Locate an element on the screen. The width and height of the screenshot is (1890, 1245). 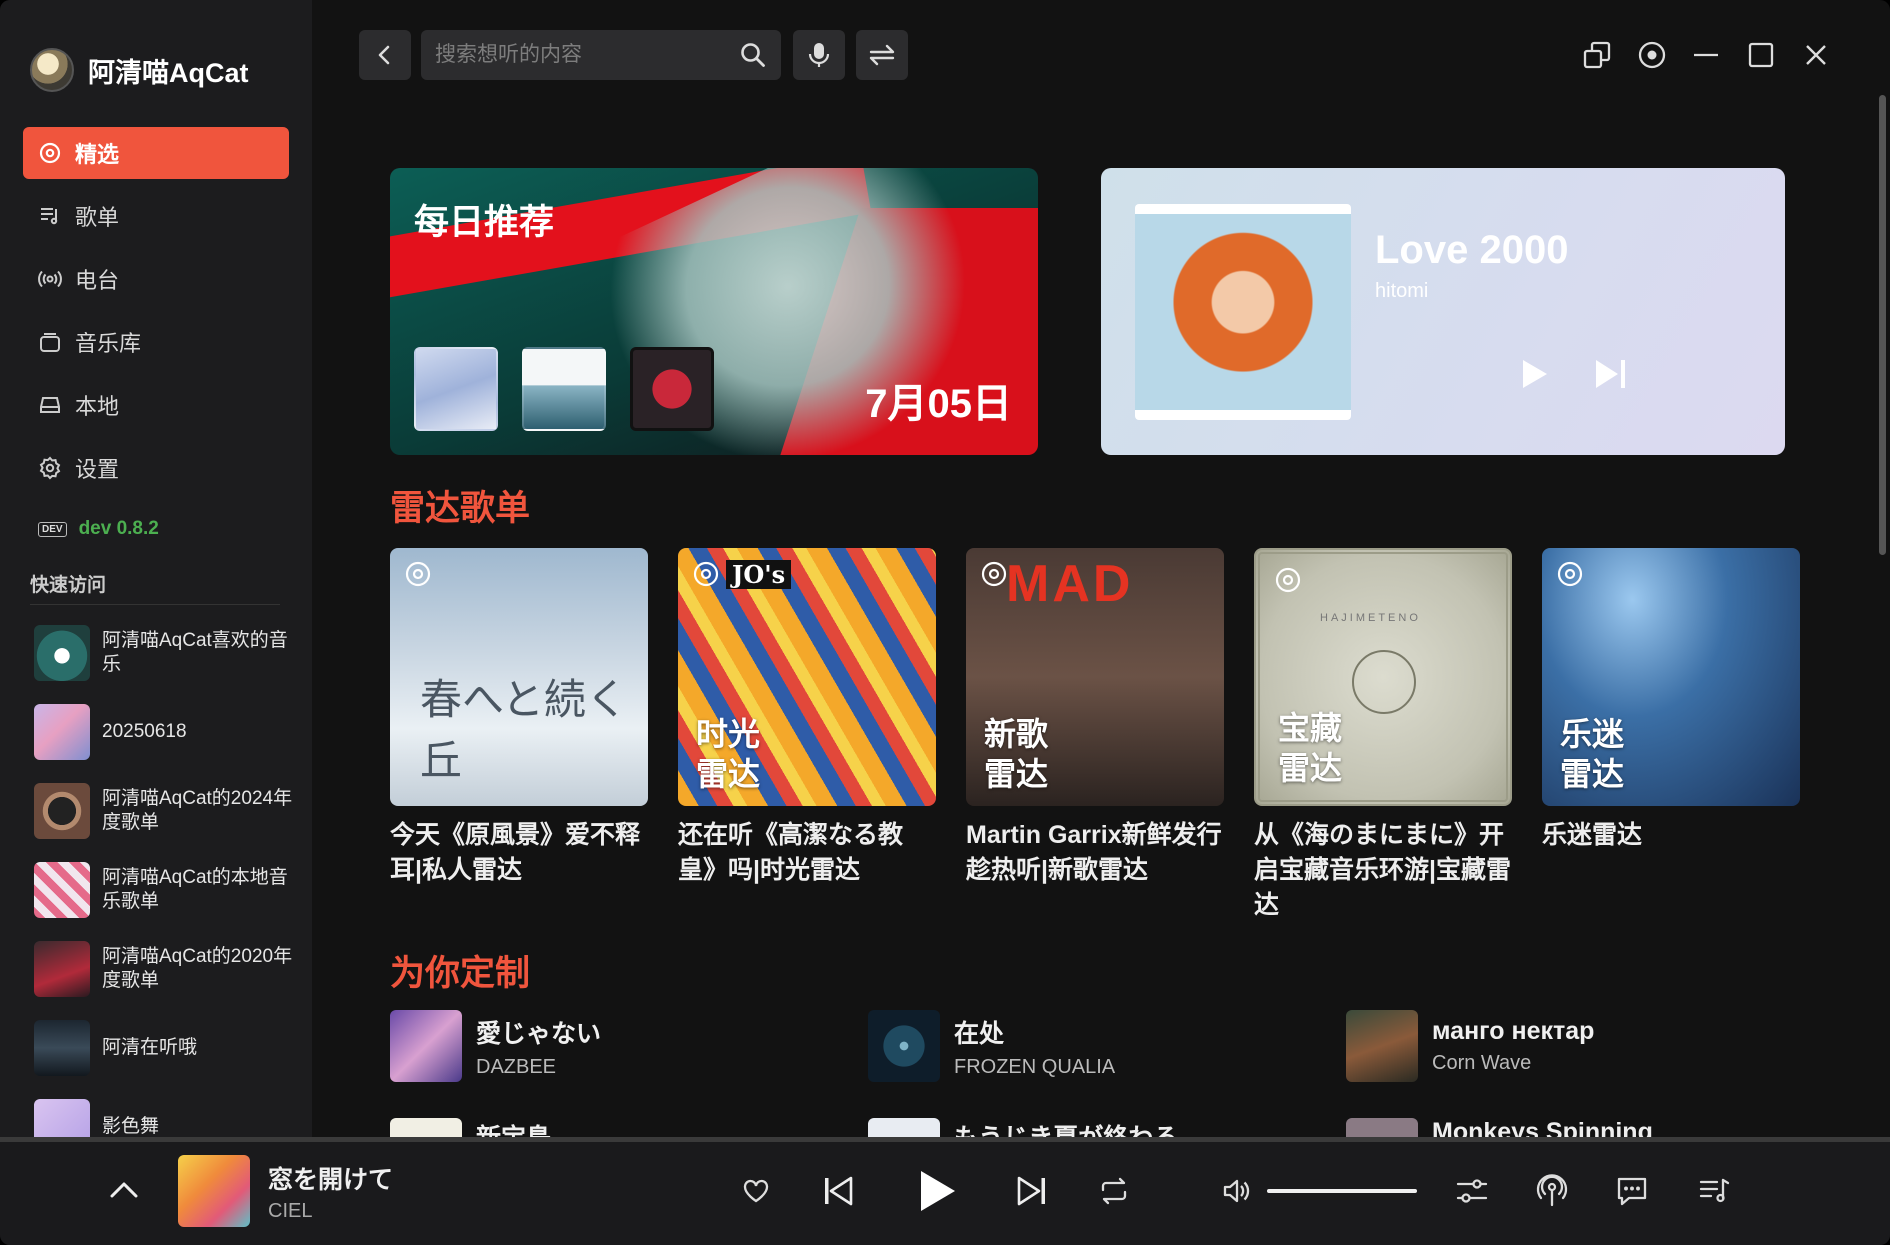
cover-text: JO's is located at coordinates (759, 574).